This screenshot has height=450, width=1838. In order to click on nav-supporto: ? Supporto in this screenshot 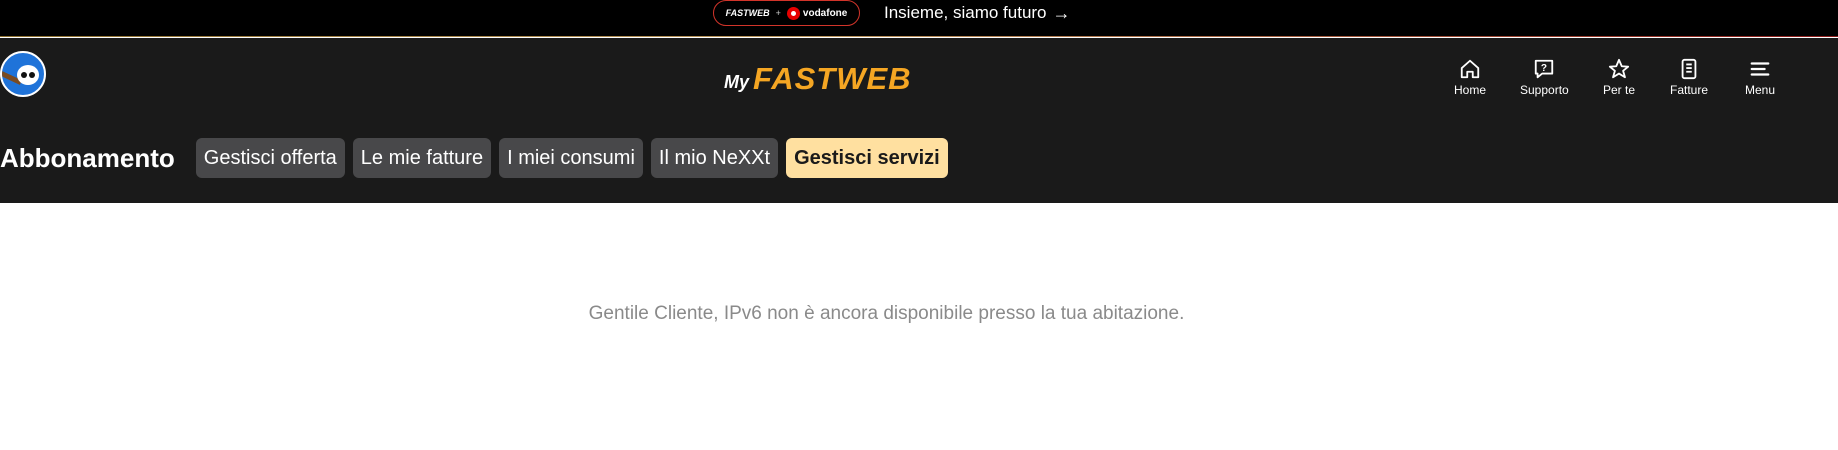, I will do `click(1544, 78)`.